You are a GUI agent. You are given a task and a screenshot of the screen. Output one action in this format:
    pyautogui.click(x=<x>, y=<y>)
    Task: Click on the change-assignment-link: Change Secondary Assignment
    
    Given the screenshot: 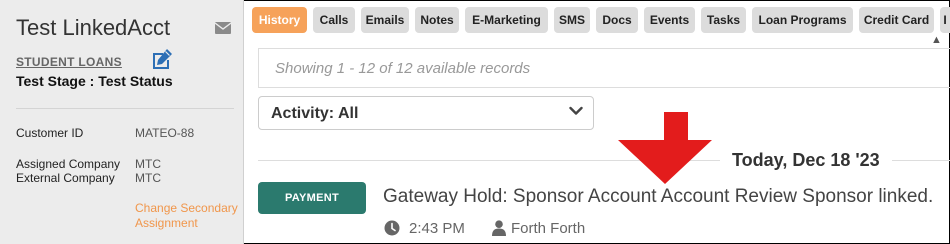 What is the action you would take?
    pyautogui.click(x=186, y=216)
    